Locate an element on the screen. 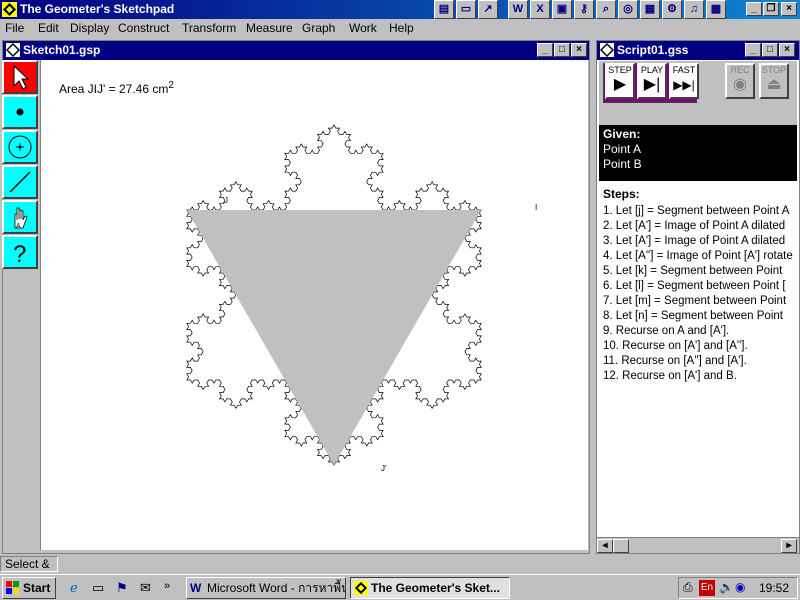 The width and height of the screenshot is (800, 600). app-title: The Geometer's Sketchpad is located at coordinates (97, 9).